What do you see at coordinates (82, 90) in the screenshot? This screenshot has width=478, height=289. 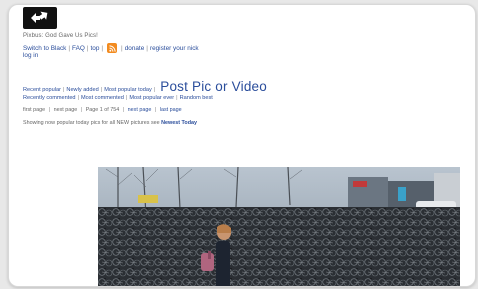 I see `newly-added-link: Newly added` at bounding box center [82, 90].